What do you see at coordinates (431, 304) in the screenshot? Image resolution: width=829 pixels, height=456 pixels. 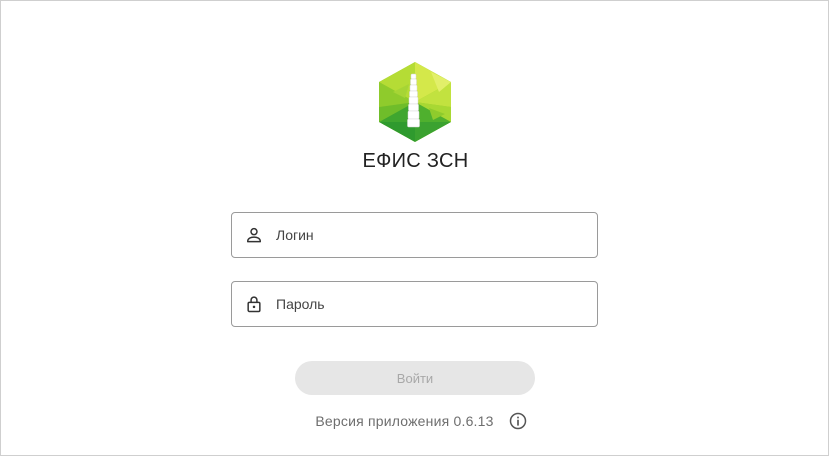 I see `password-input` at bounding box center [431, 304].